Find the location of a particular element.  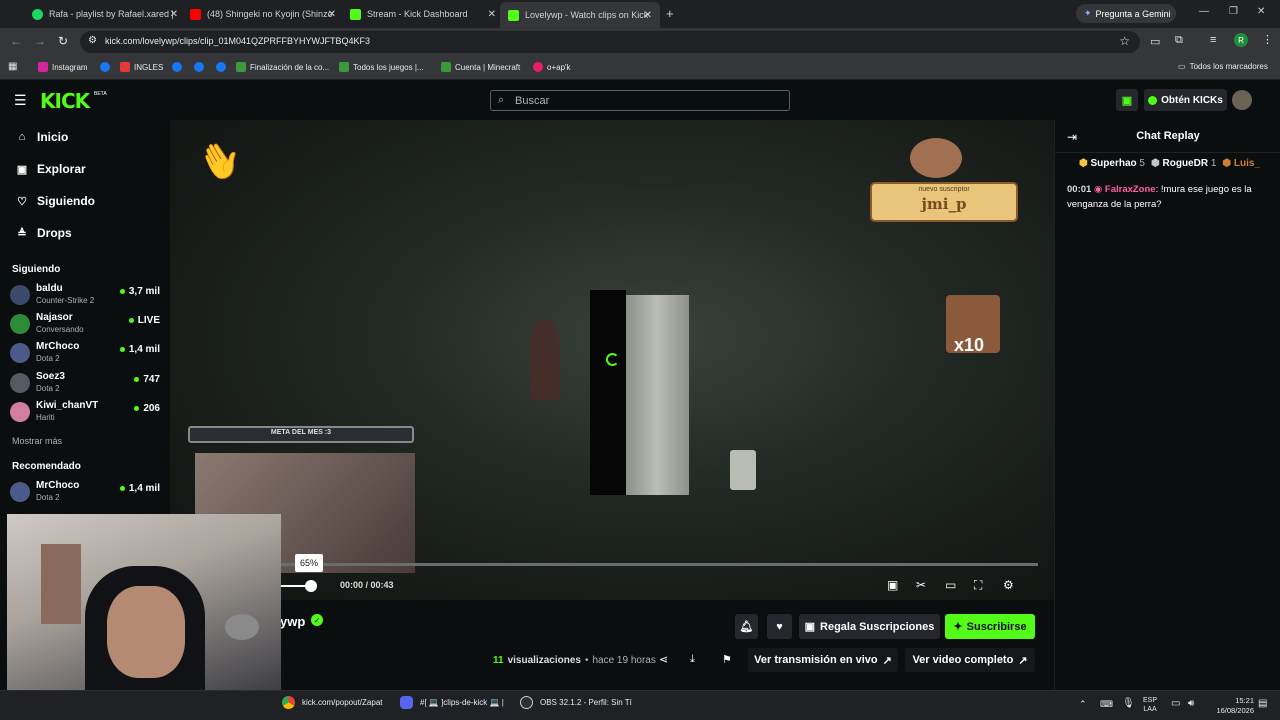

gifter-item: ⬢ Superhao 5 is located at coordinates (1112, 163).